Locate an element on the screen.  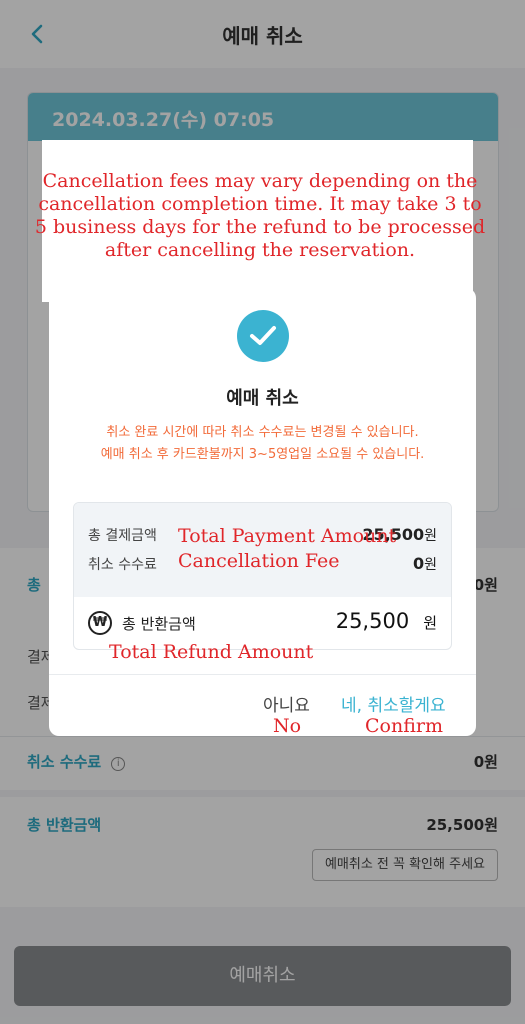
translation-confirm: Confirm is located at coordinates (404, 726).